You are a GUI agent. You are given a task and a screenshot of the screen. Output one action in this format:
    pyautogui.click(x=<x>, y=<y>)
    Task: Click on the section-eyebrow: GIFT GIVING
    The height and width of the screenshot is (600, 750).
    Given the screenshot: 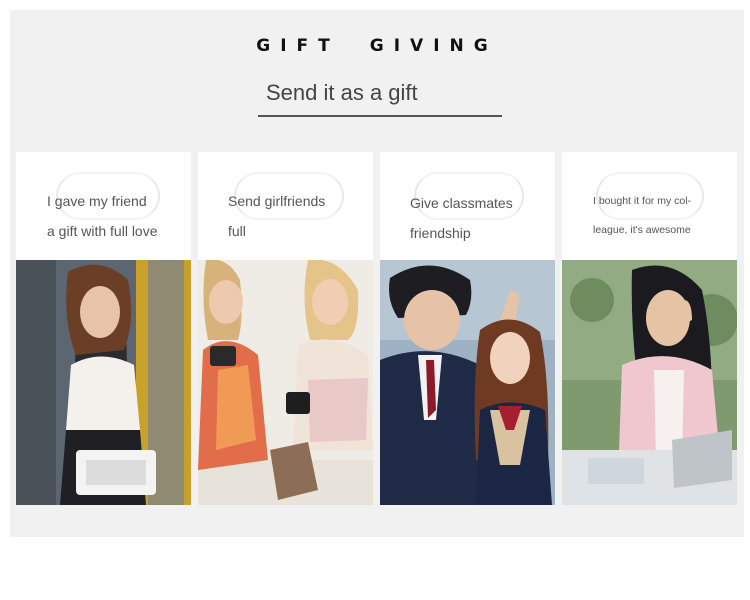 What is the action you would take?
    pyautogui.click(x=377, y=46)
    